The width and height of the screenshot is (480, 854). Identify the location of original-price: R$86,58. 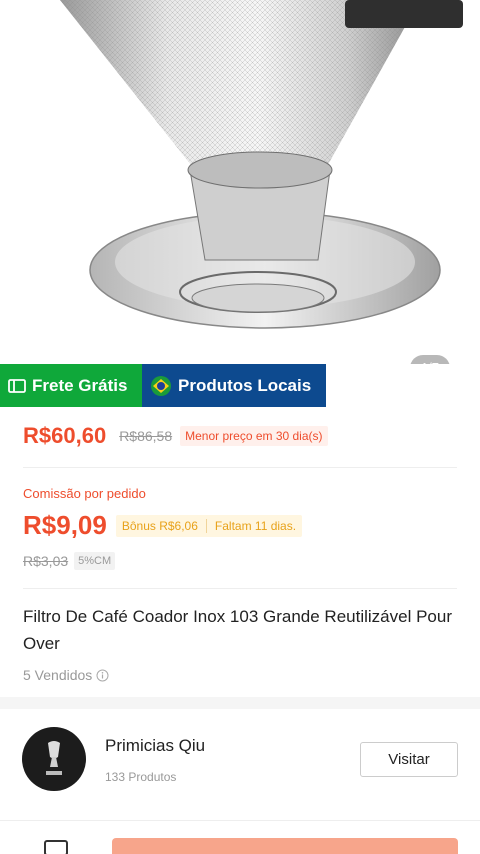
(146, 436).